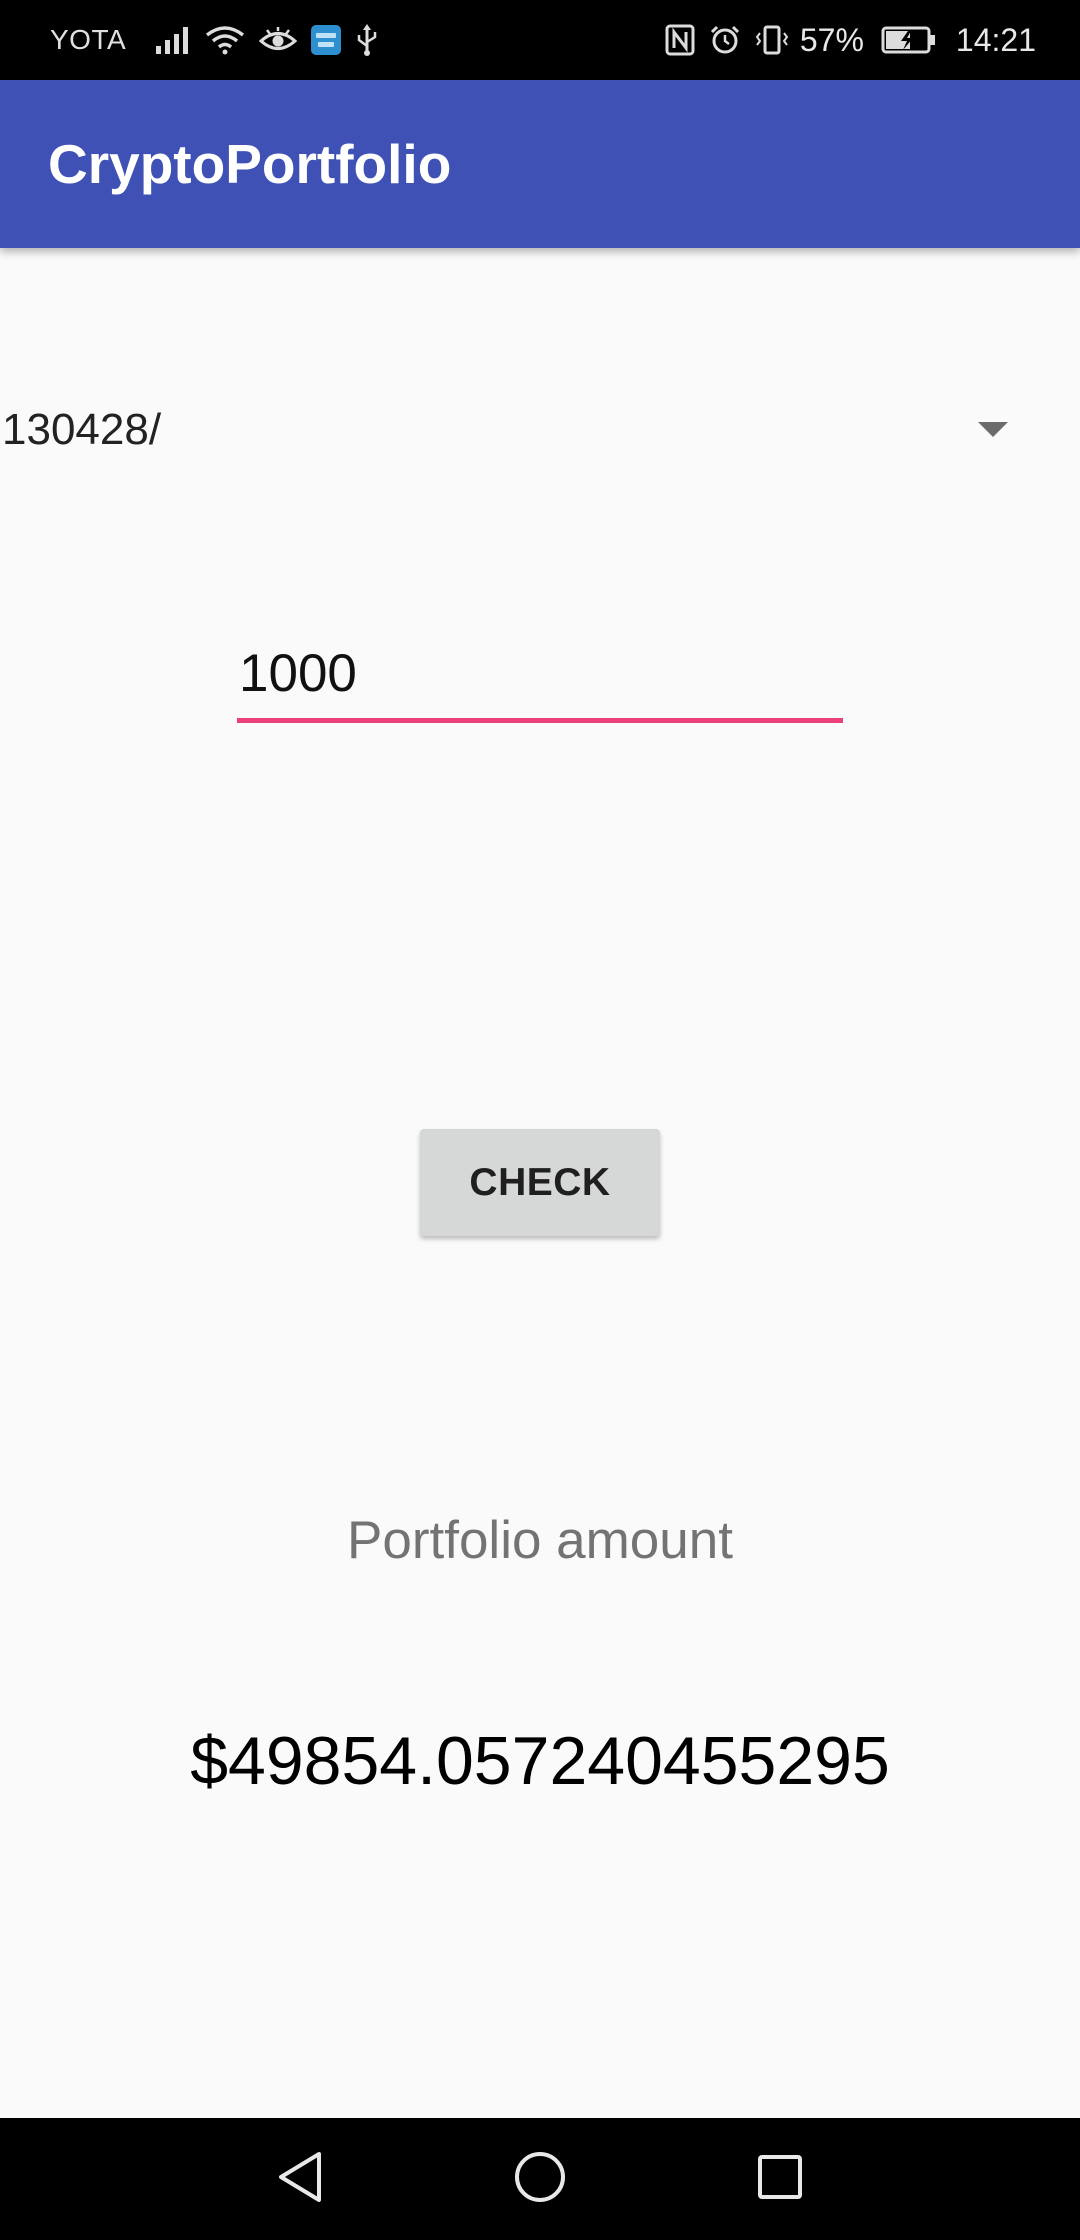 The width and height of the screenshot is (1080, 2240). What do you see at coordinates (540, 1540) in the screenshot?
I see `portfolio-amount-label: Portfolio amount` at bounding box center [540, 1540].